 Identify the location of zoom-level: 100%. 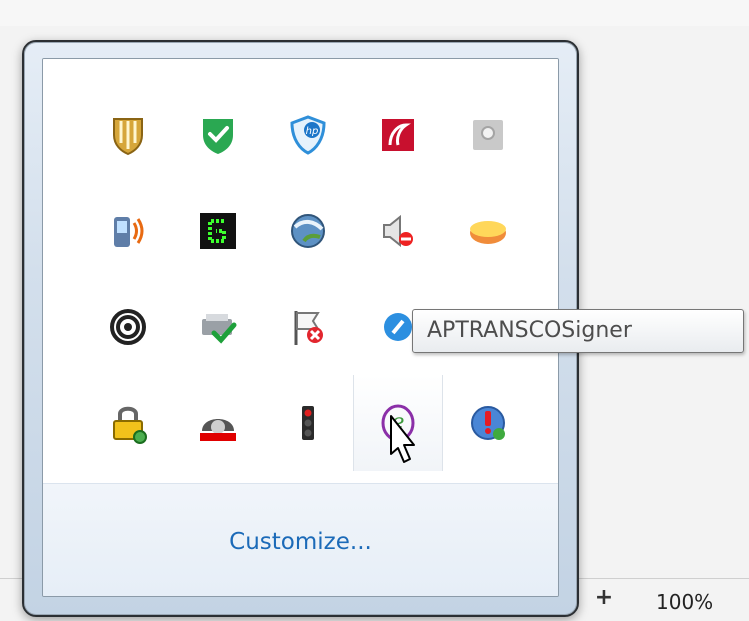
(685, 602).